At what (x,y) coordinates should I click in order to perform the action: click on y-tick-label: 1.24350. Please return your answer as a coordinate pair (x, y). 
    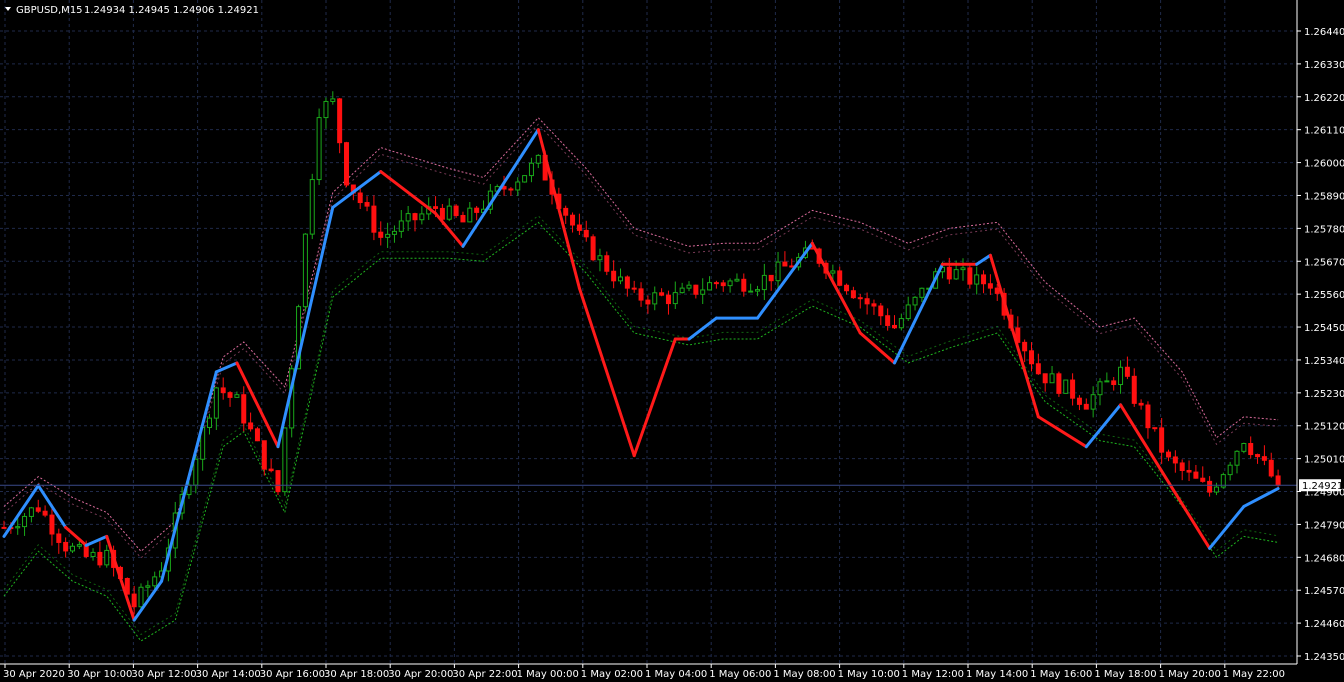
    Looking at the image, I should click on (1324, 657).